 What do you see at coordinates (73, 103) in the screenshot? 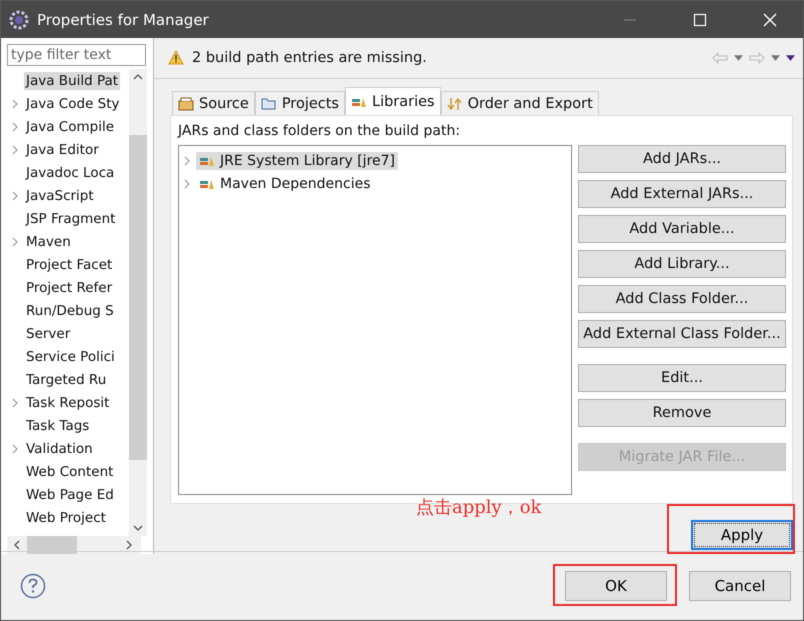
I see `tree-item: Java Code Sty` at bounding box center [73, 103].